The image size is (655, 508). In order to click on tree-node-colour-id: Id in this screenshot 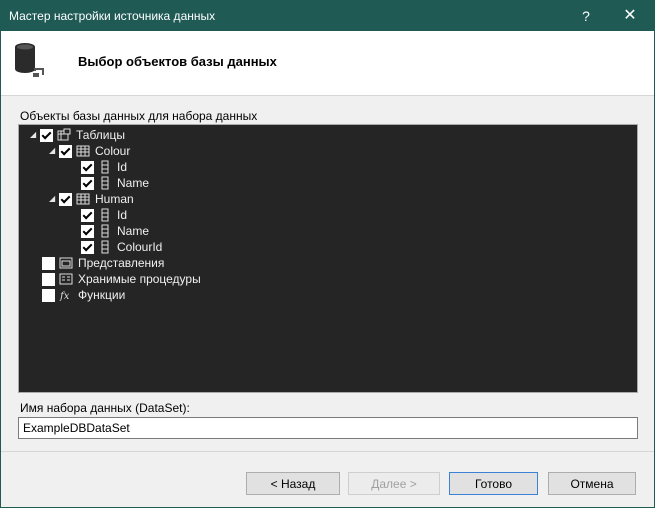, I will do `click(104, 167)`.